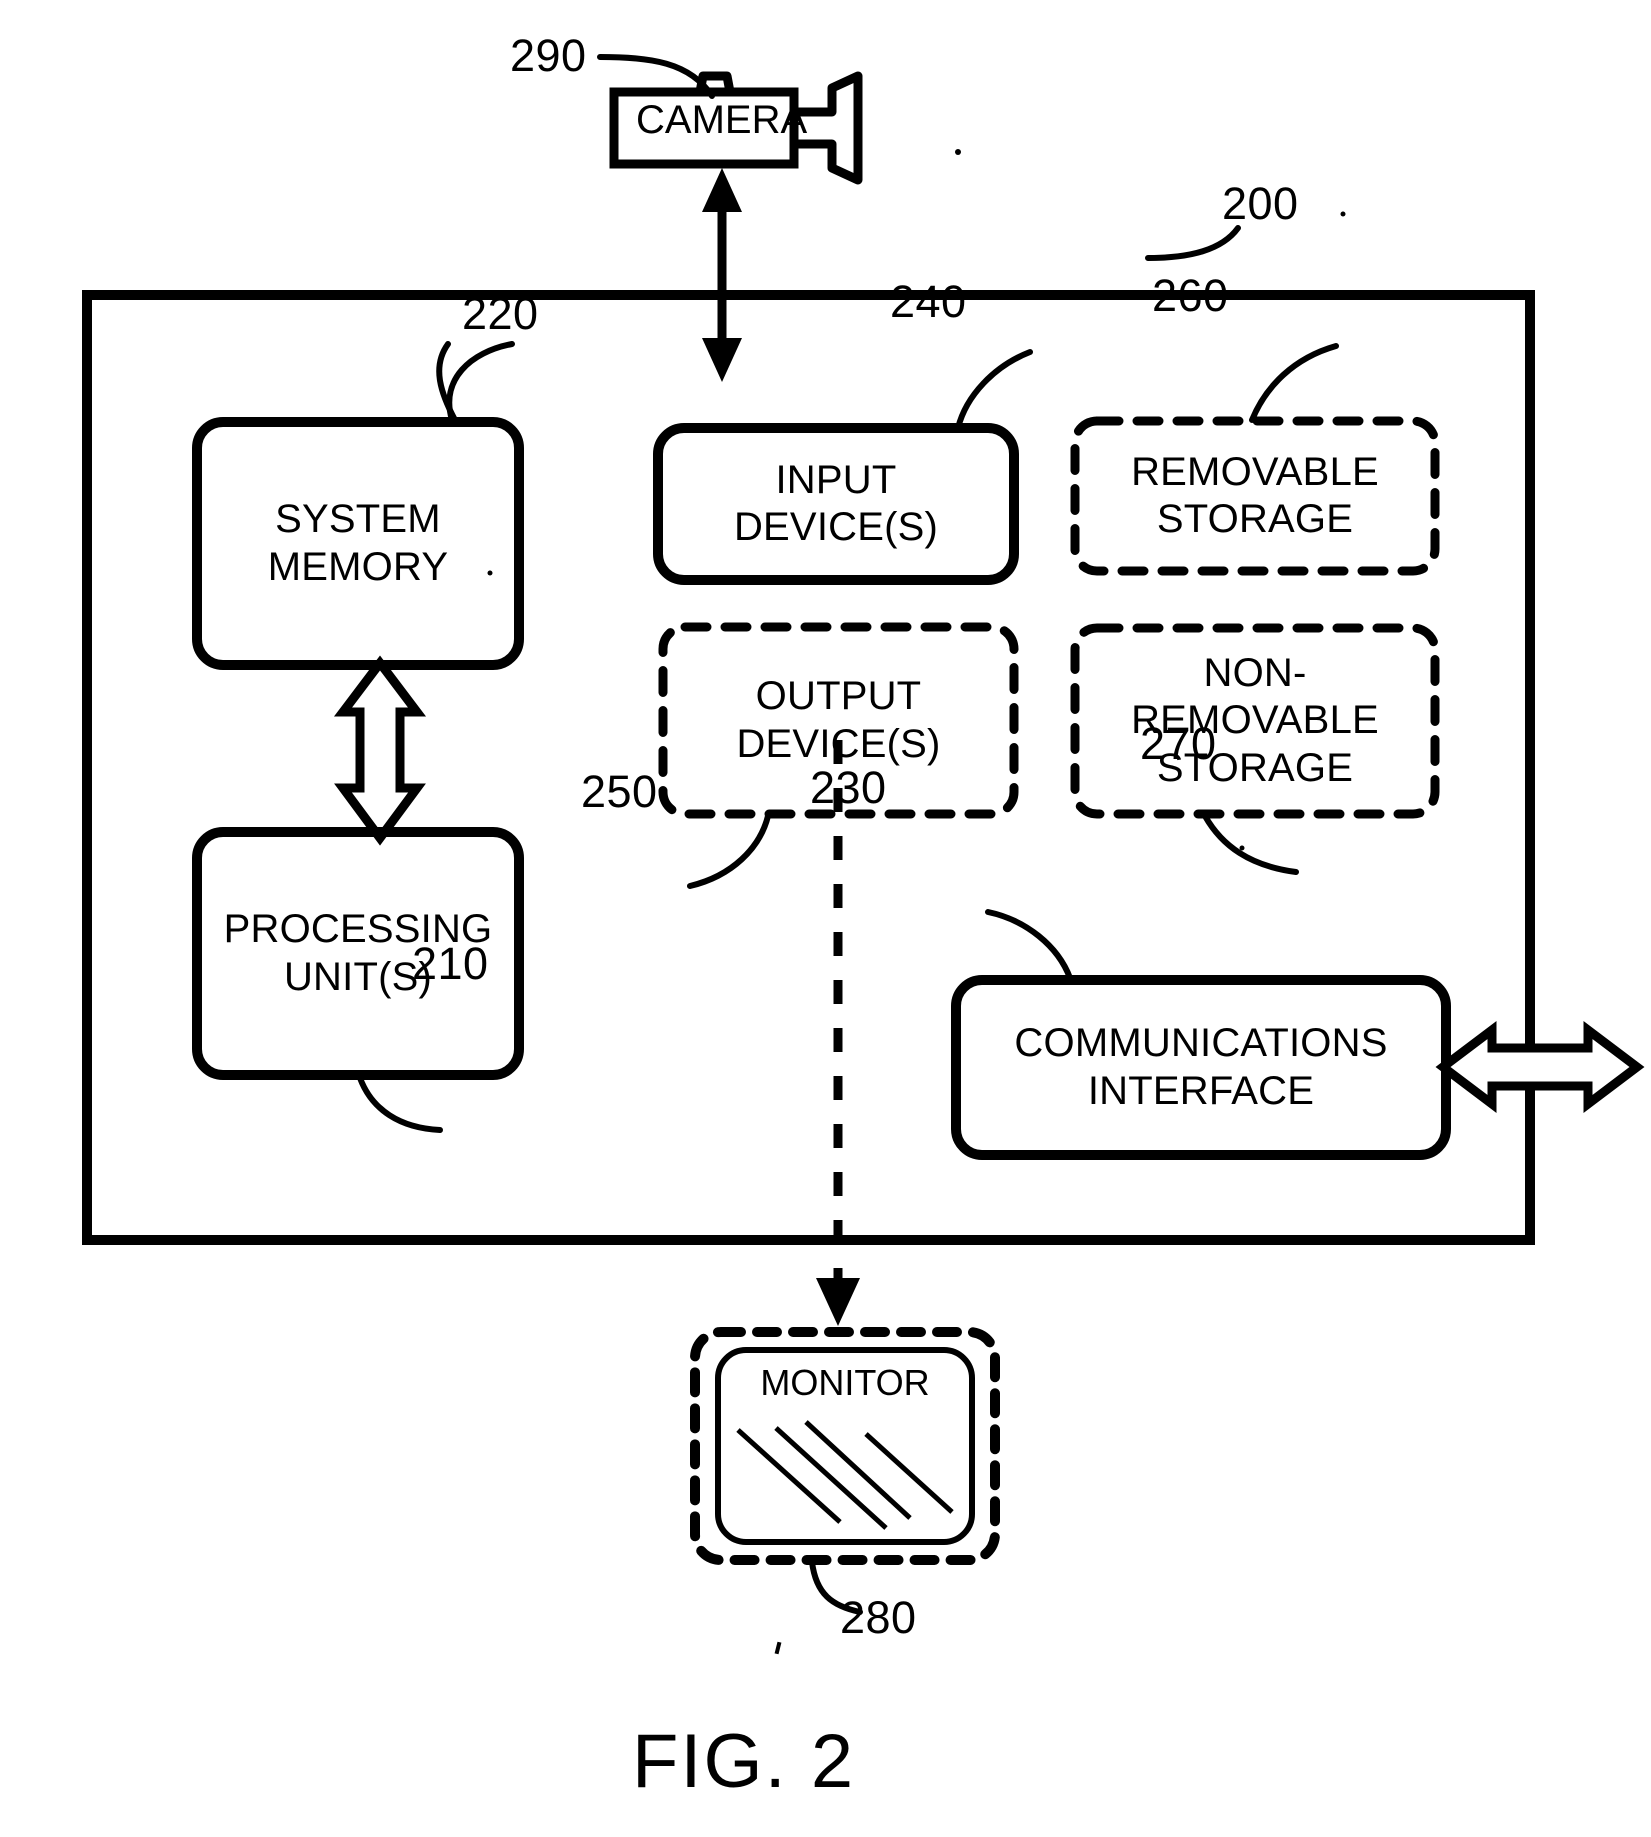  I want to click on input-devices-block, so click(836, 504).